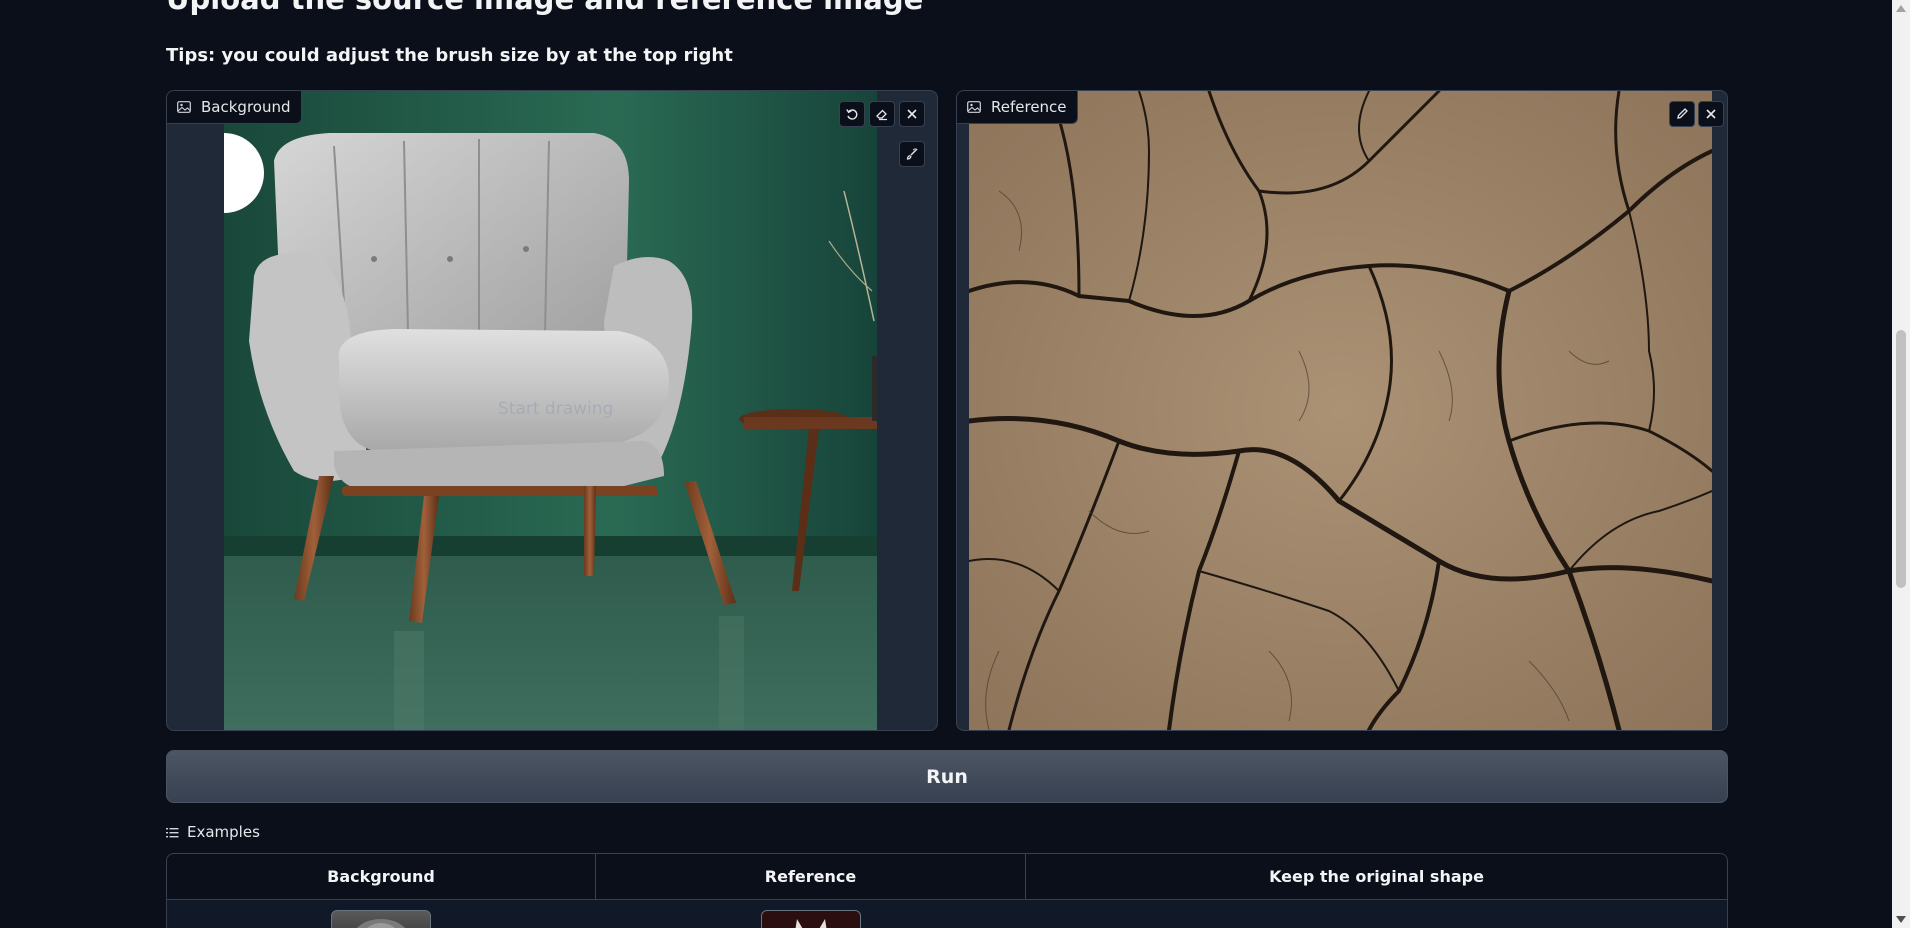 This screenshot has height=928, width=1910. I want to click on pencil-icon, so click(1682, 113).